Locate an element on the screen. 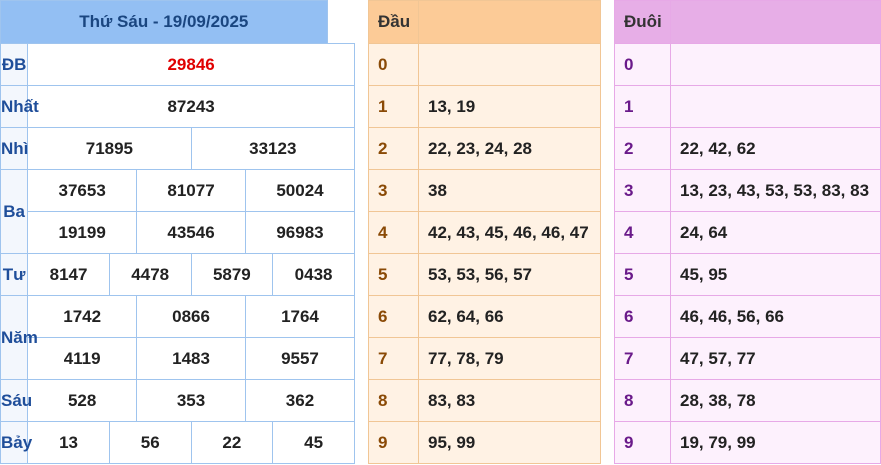 This screenshot has height=465, width=881. prize-number: 0866 is located at coordinates (191, 316).